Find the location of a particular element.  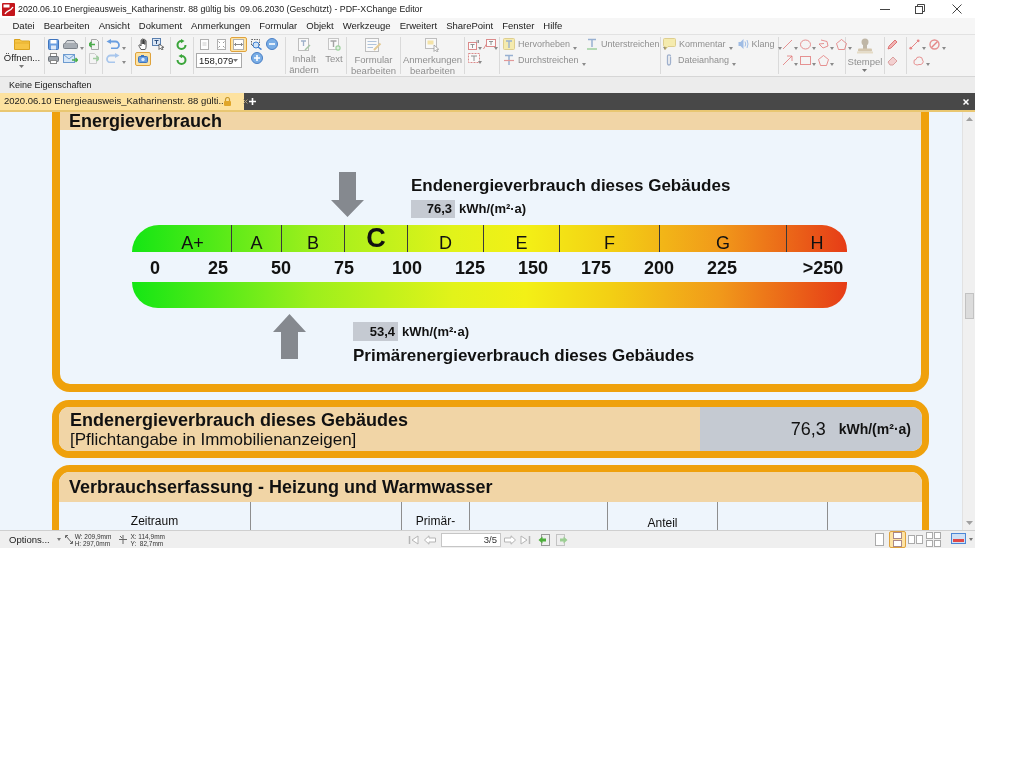

menu-item: Fenster is located at coordinates (518, 26).